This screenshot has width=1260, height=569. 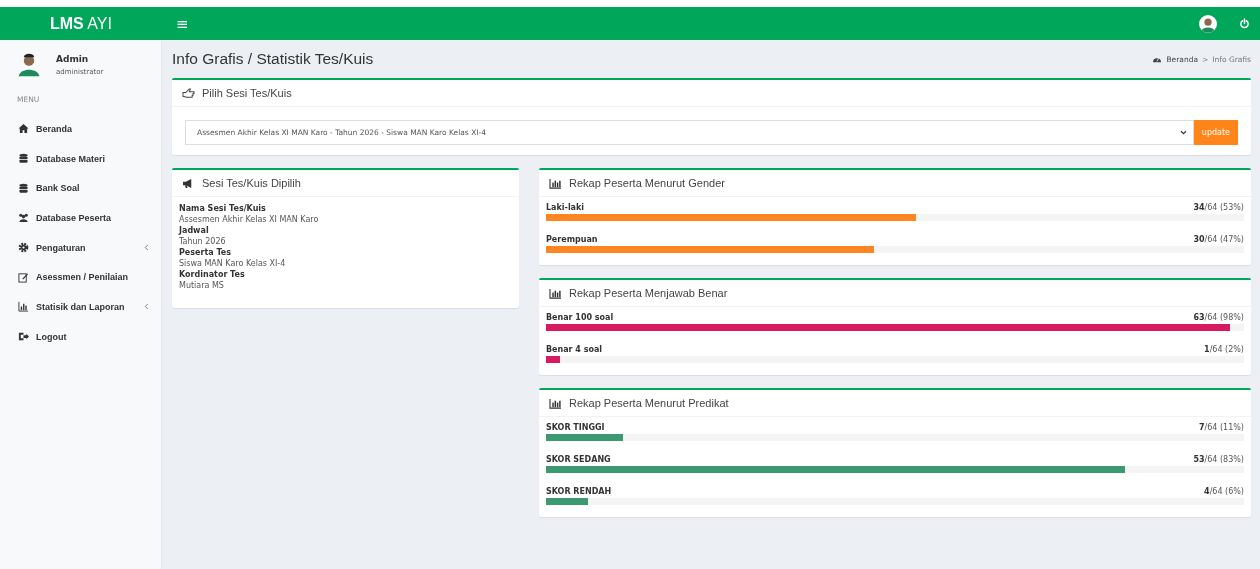 What do you see at coordinates (1218, 207) in the screenshot?
I see `progress-count: 34/64 (53%)` at bounding box center [1218, 207].